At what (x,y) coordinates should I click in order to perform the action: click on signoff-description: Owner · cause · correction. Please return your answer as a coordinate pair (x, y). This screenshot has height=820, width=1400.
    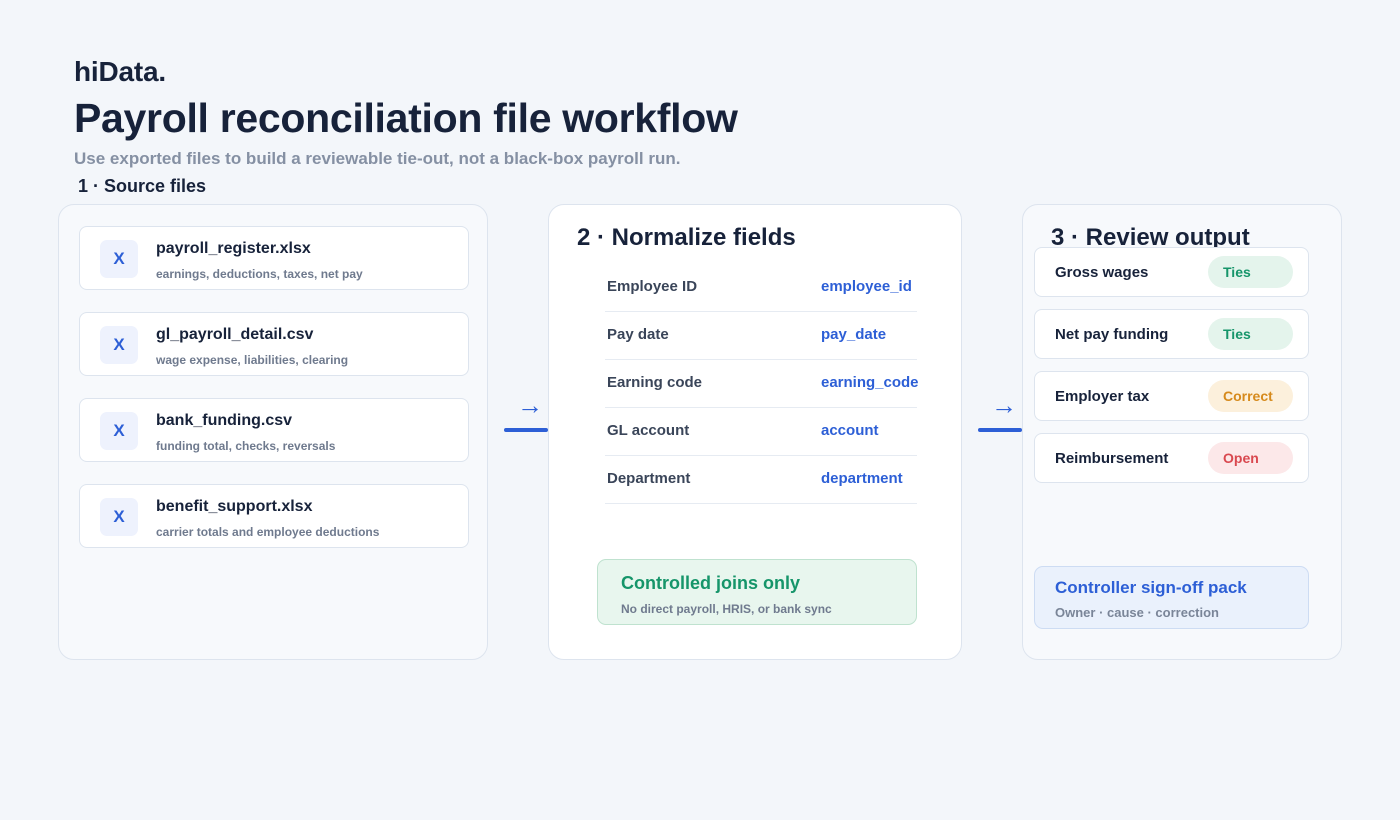
    Looking at the image, I should click on (1137, 612).